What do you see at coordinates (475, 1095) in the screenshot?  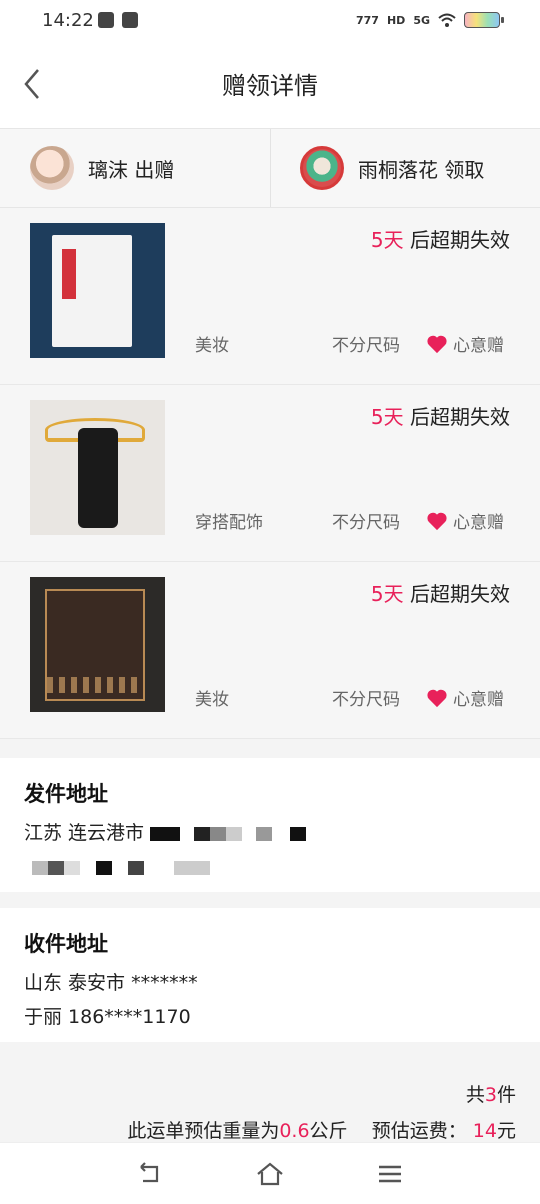 I see `count-prefix: 共` at bounding box center [475, 1095].